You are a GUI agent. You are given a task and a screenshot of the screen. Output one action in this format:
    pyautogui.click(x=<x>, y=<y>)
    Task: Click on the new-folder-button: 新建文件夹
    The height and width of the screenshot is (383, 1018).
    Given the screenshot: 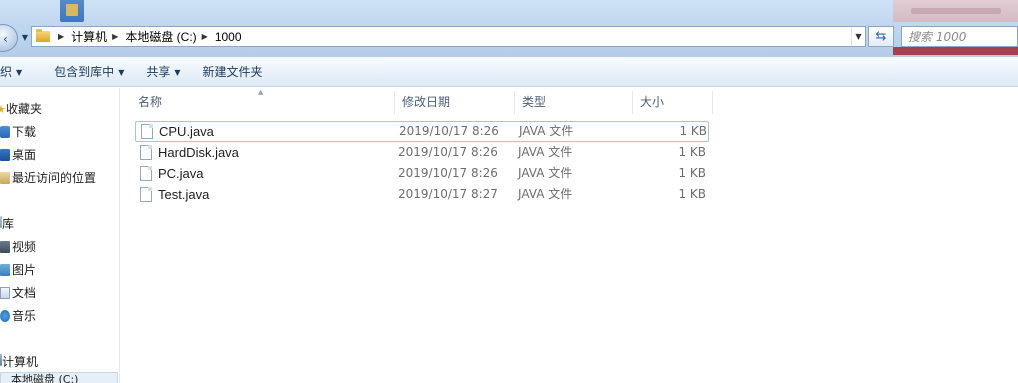 What is the action you would take?
    pyautogui.click(x=233, y=72)
    